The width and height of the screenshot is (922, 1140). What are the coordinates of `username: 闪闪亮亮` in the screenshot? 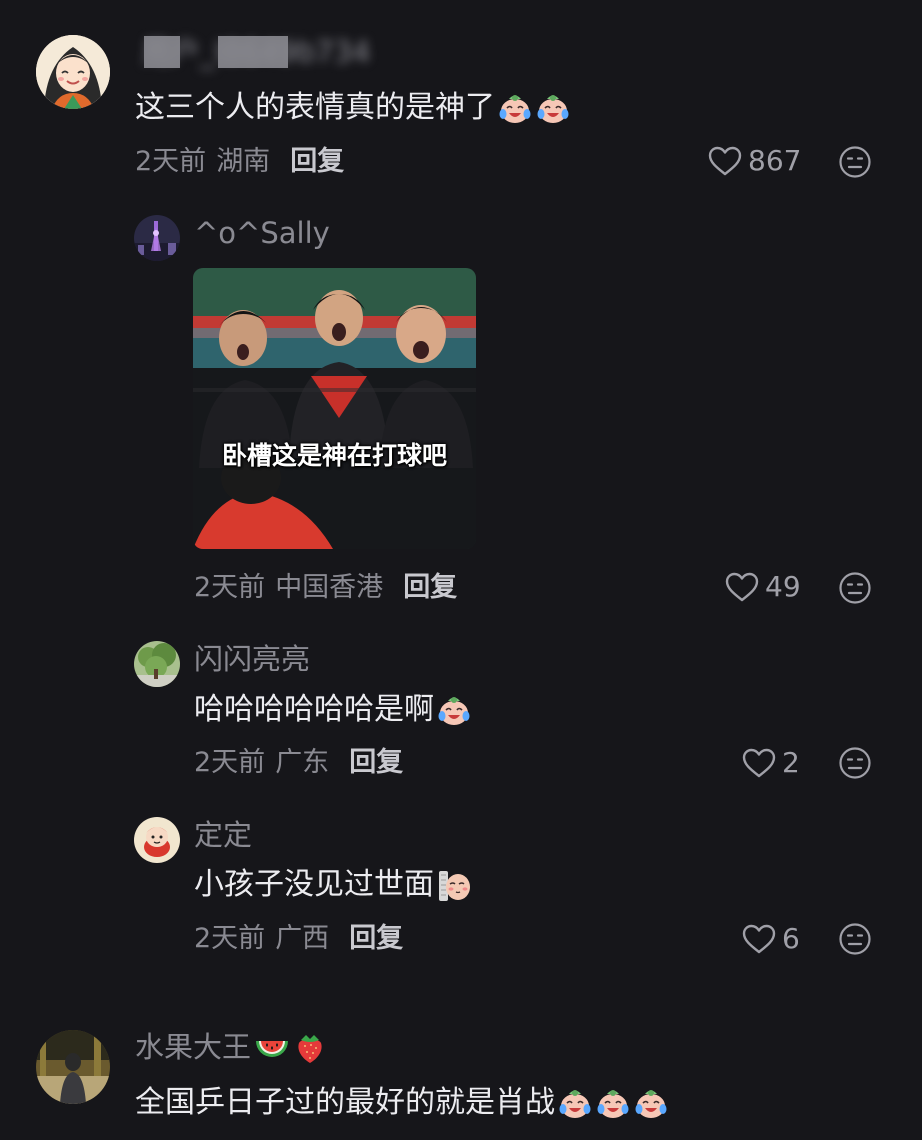 It's located at (252, 659).